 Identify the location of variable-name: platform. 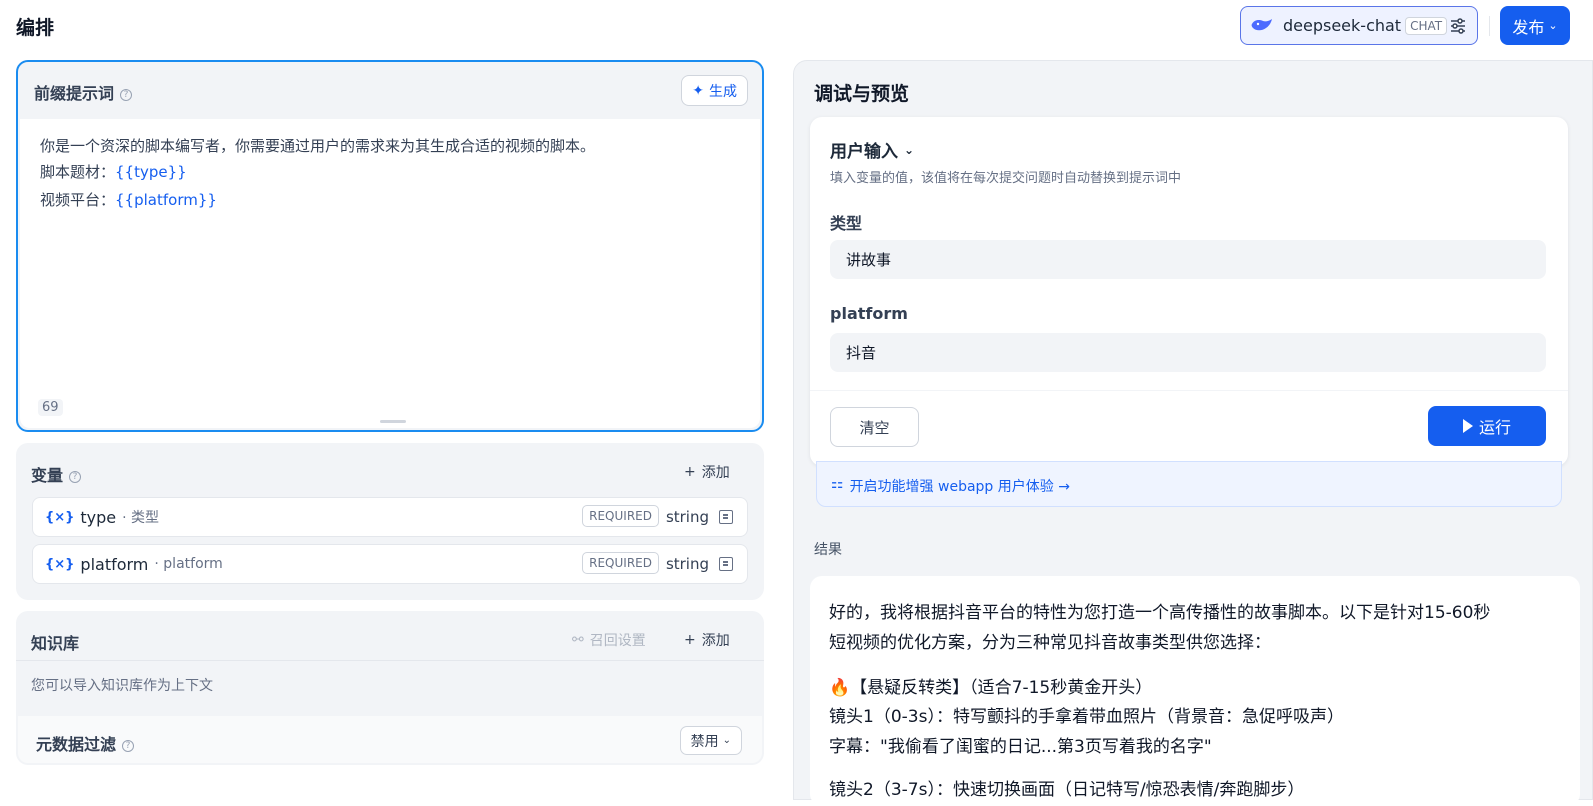
(114, 564).